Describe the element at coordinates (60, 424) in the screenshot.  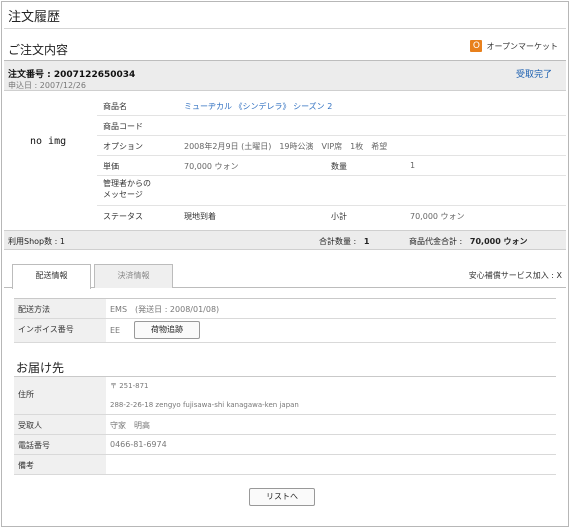
I see `recipient-label: 受取人` at that location.